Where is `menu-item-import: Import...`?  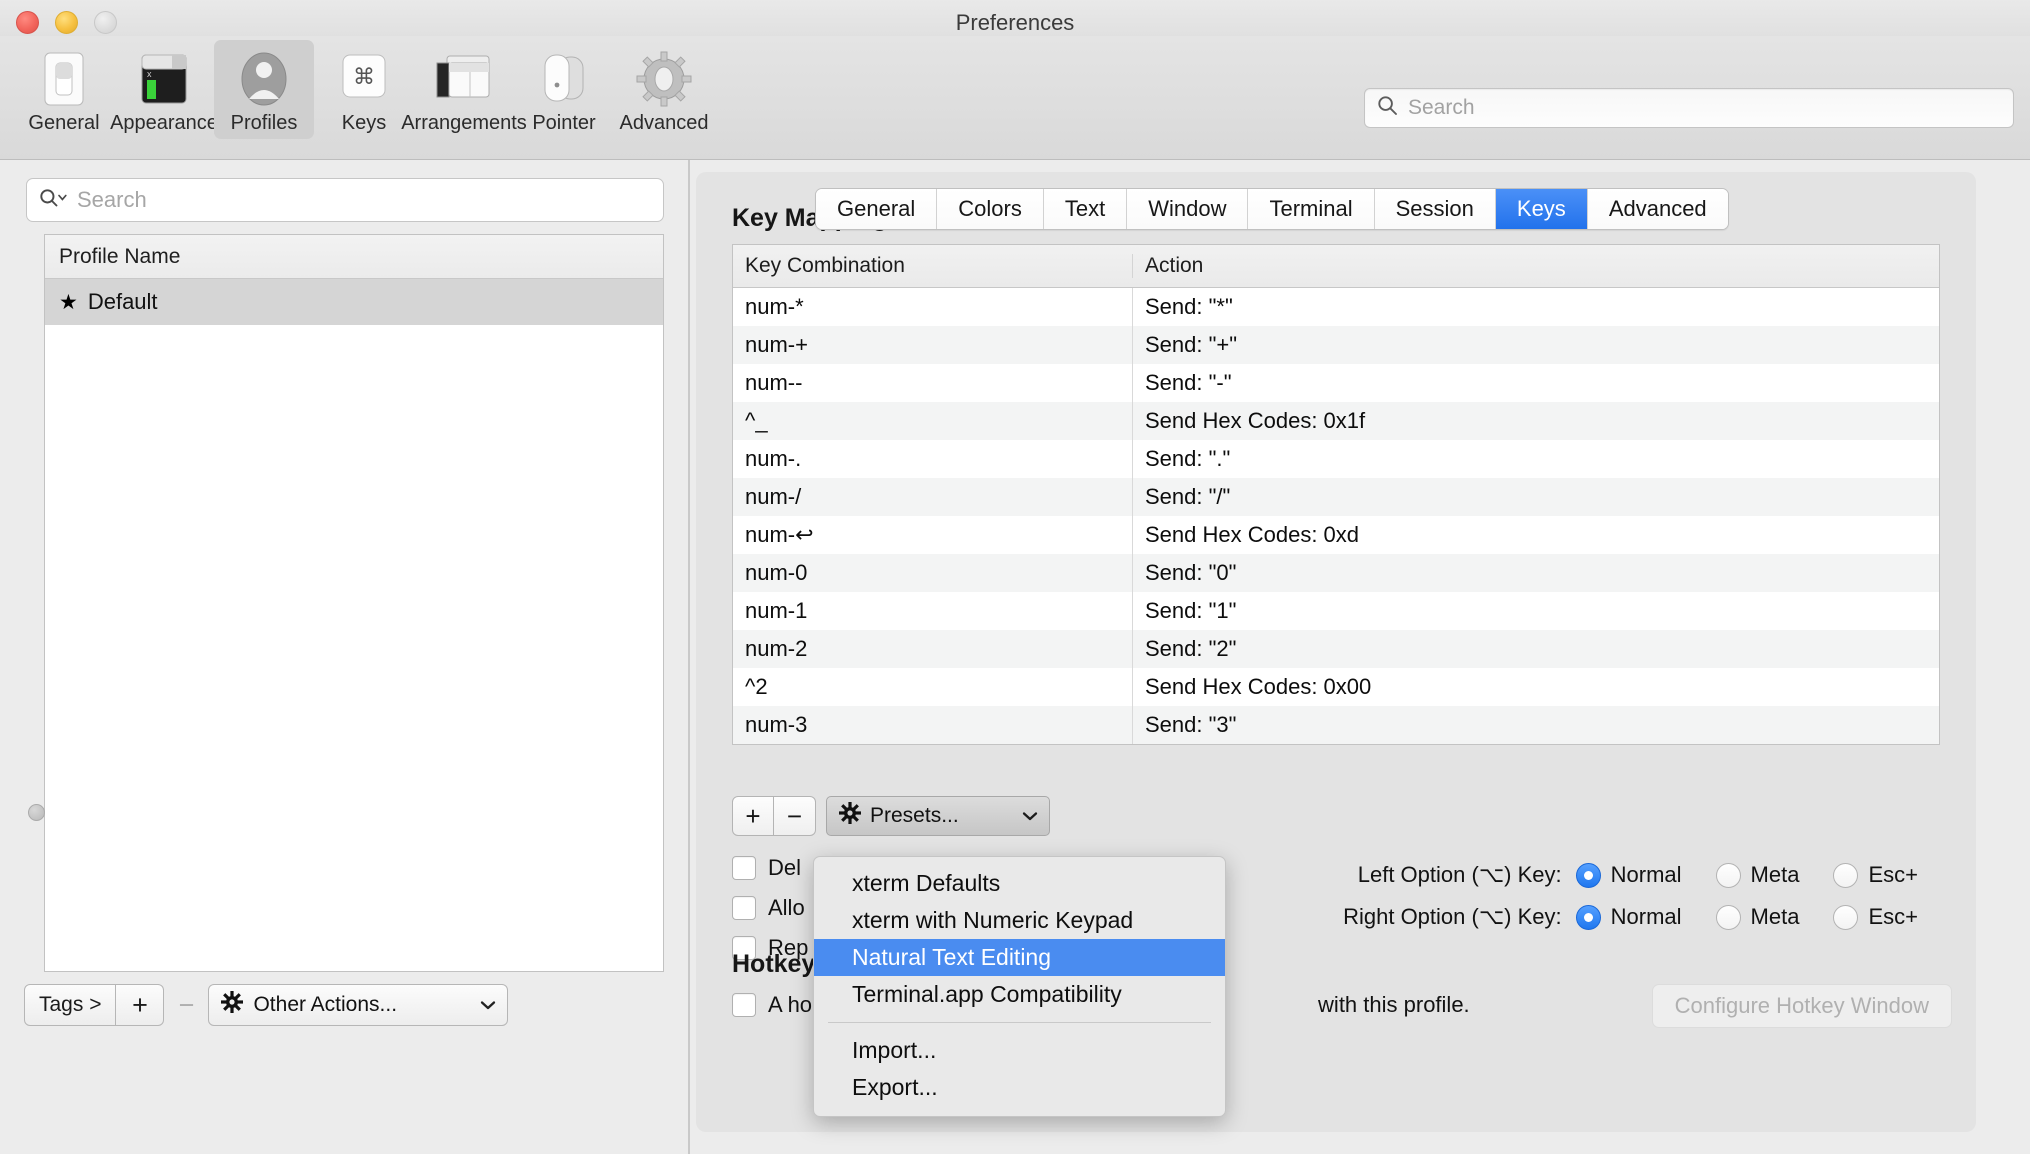 menu-item-import: Import... is located at coordinates (1019, 1050).